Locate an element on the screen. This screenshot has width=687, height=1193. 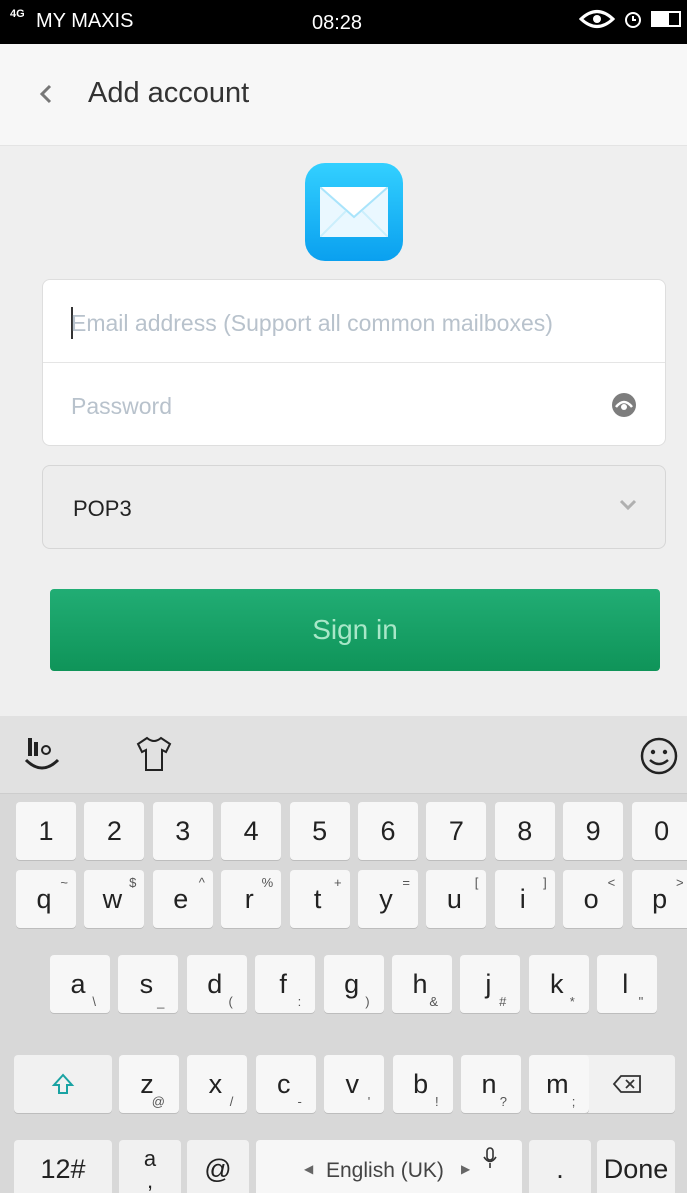
key-s-alt-label: _ is located at coordinates (161, 1001).